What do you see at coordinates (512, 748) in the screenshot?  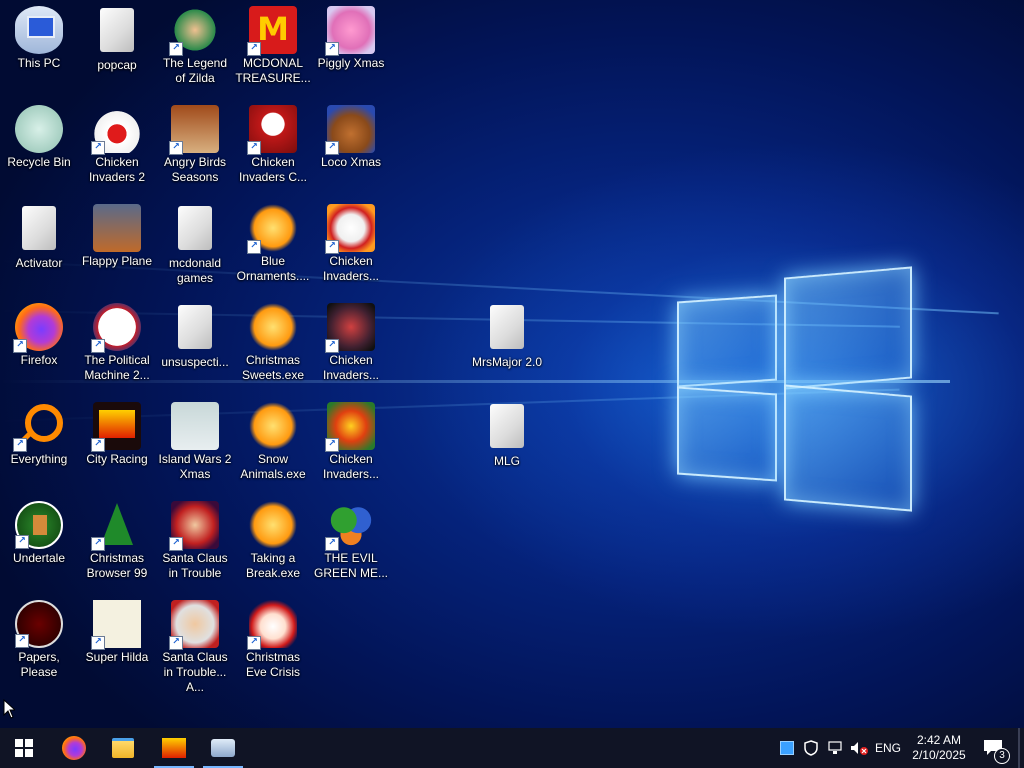 I see `taskbar: ENG 2:42 AM 2/10/2025 3` at bounding box center [512, 748].